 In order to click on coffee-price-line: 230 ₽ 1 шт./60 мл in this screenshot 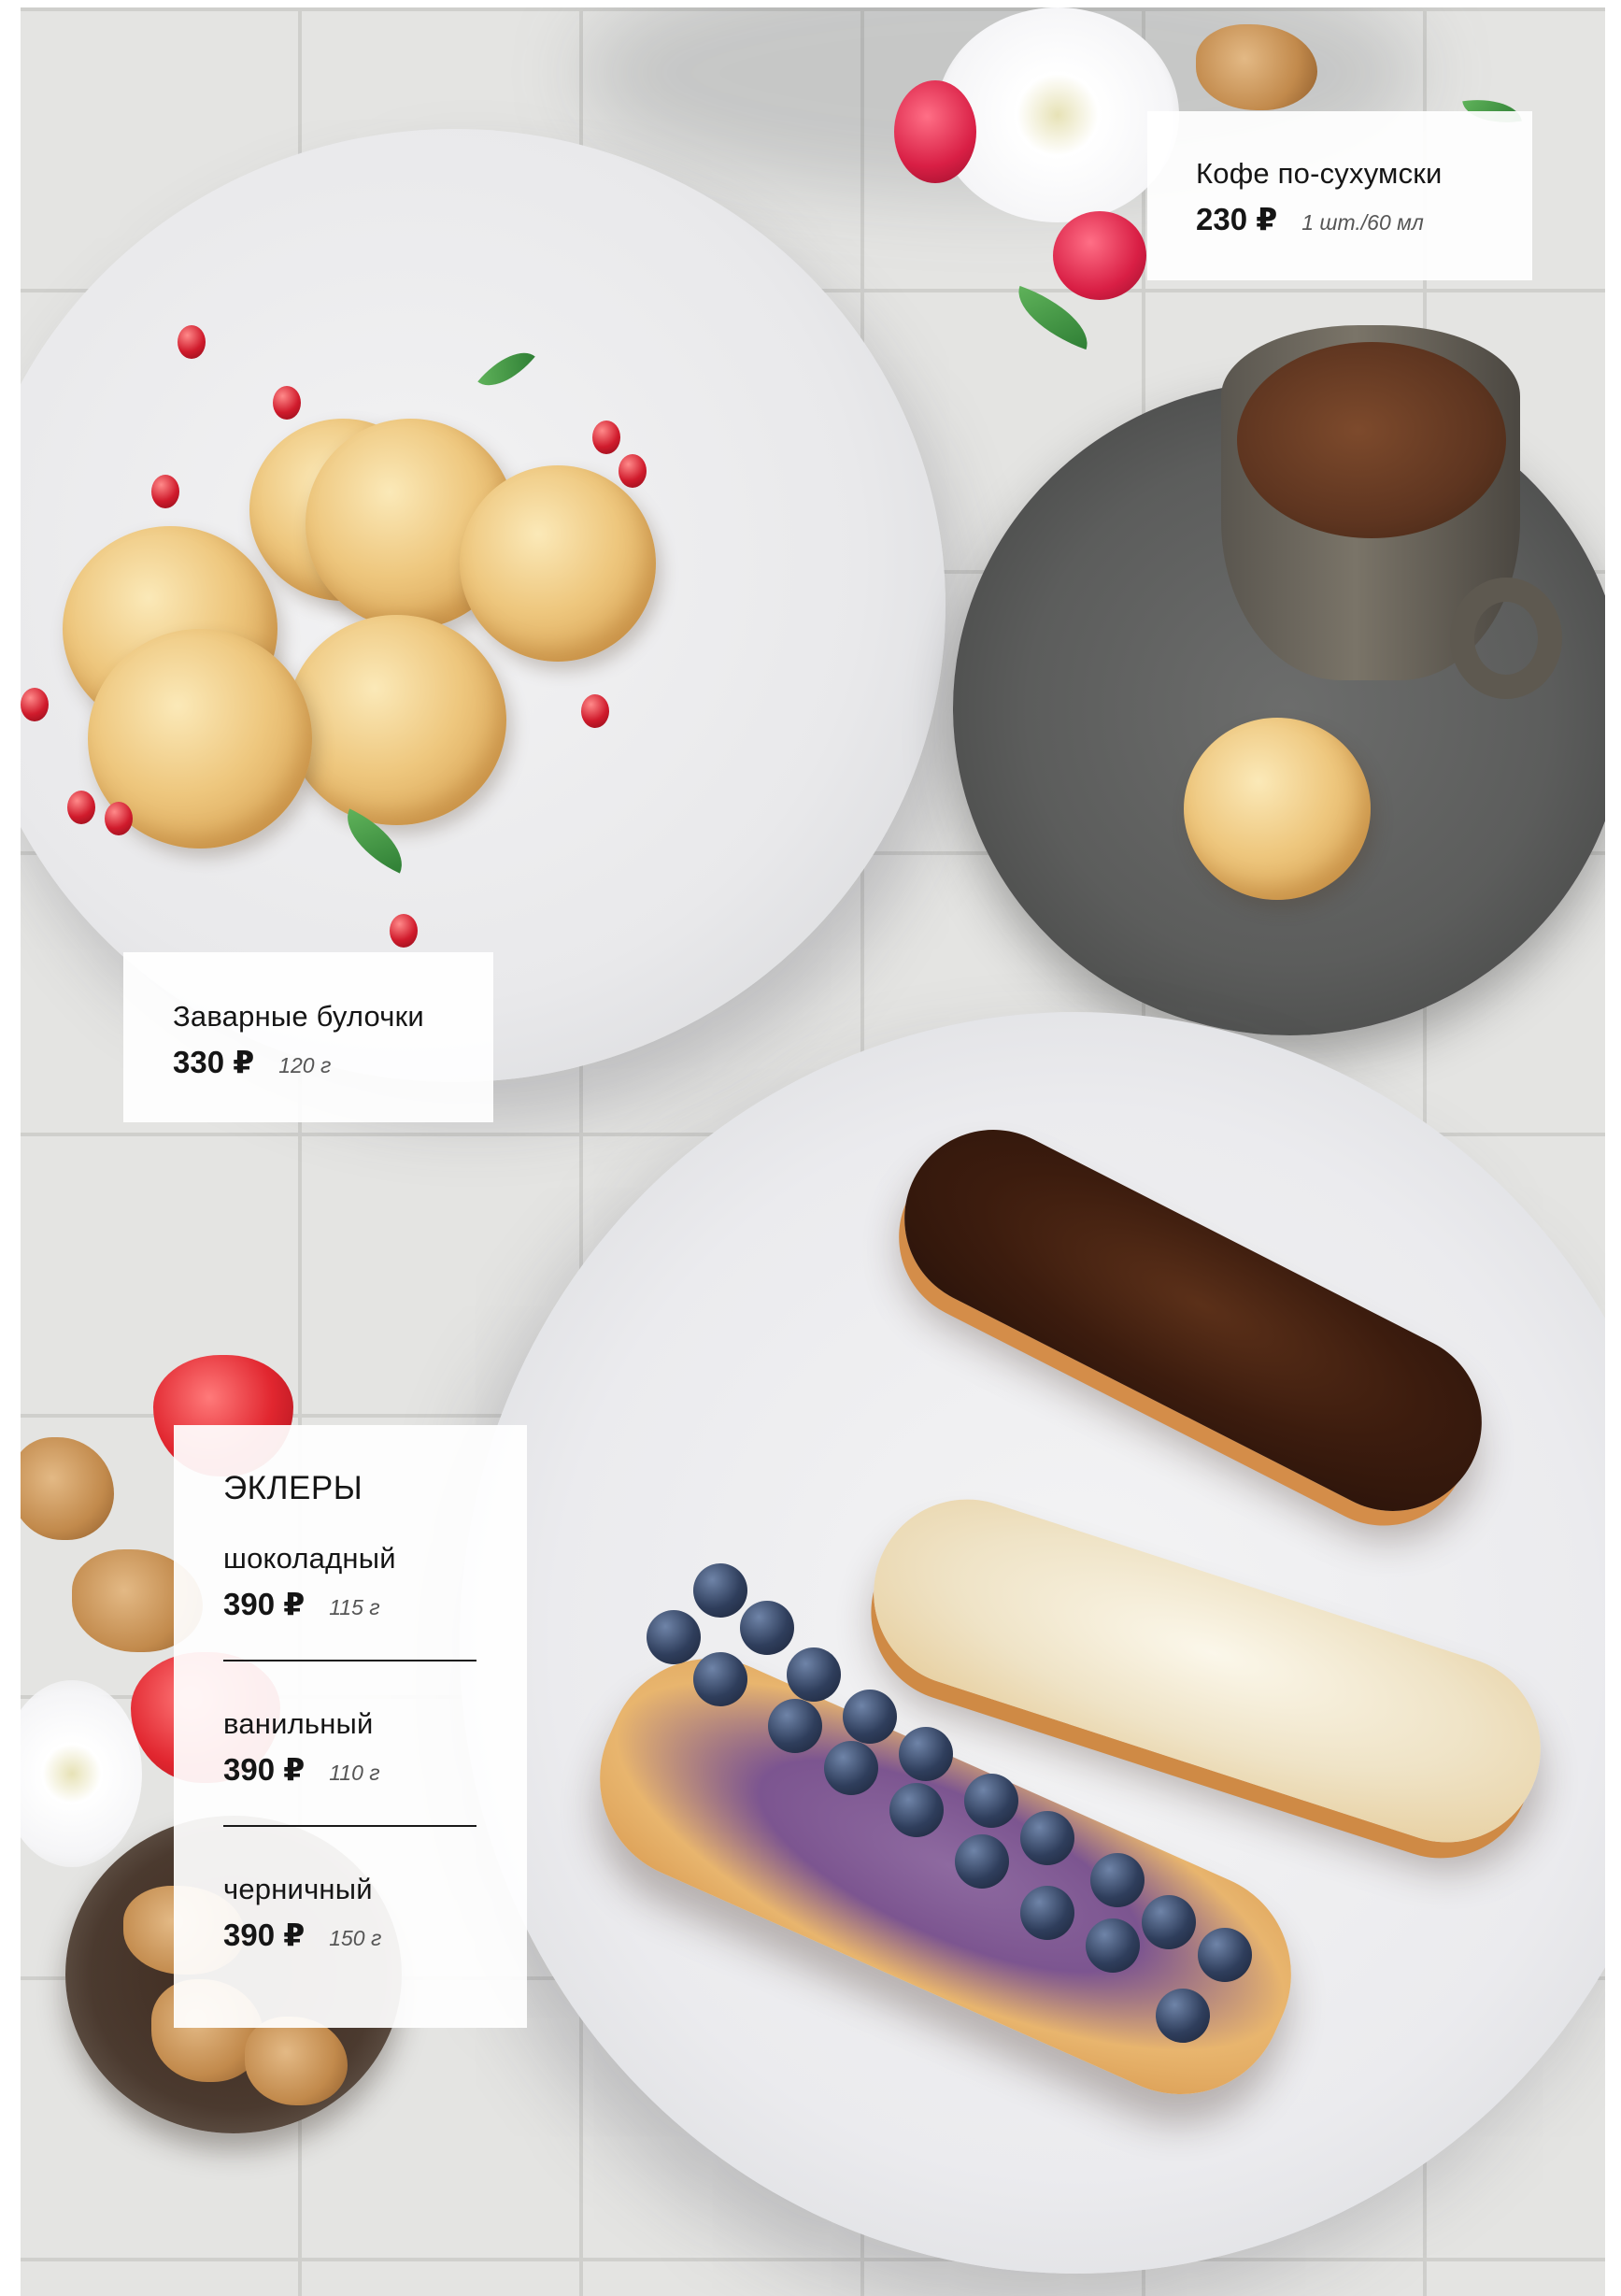, I will do `click(1364, 219)`.